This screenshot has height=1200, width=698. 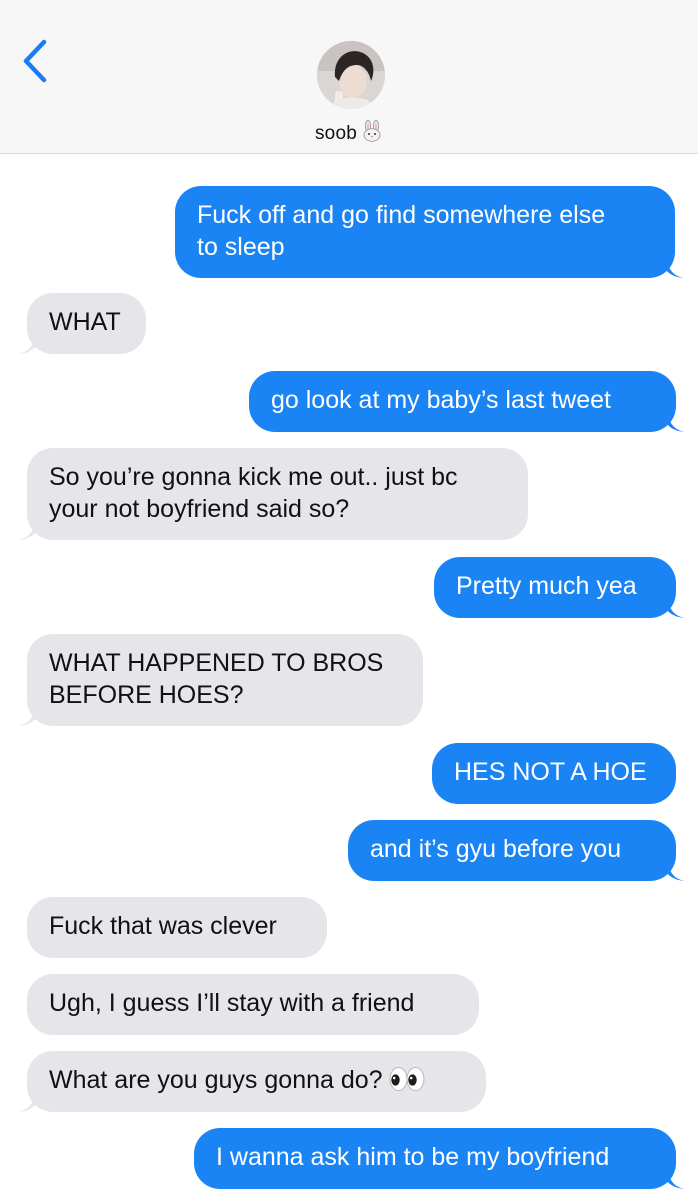 I want to click on message-text: go look at my baby’s last tweet, so click(x=441, y=400).